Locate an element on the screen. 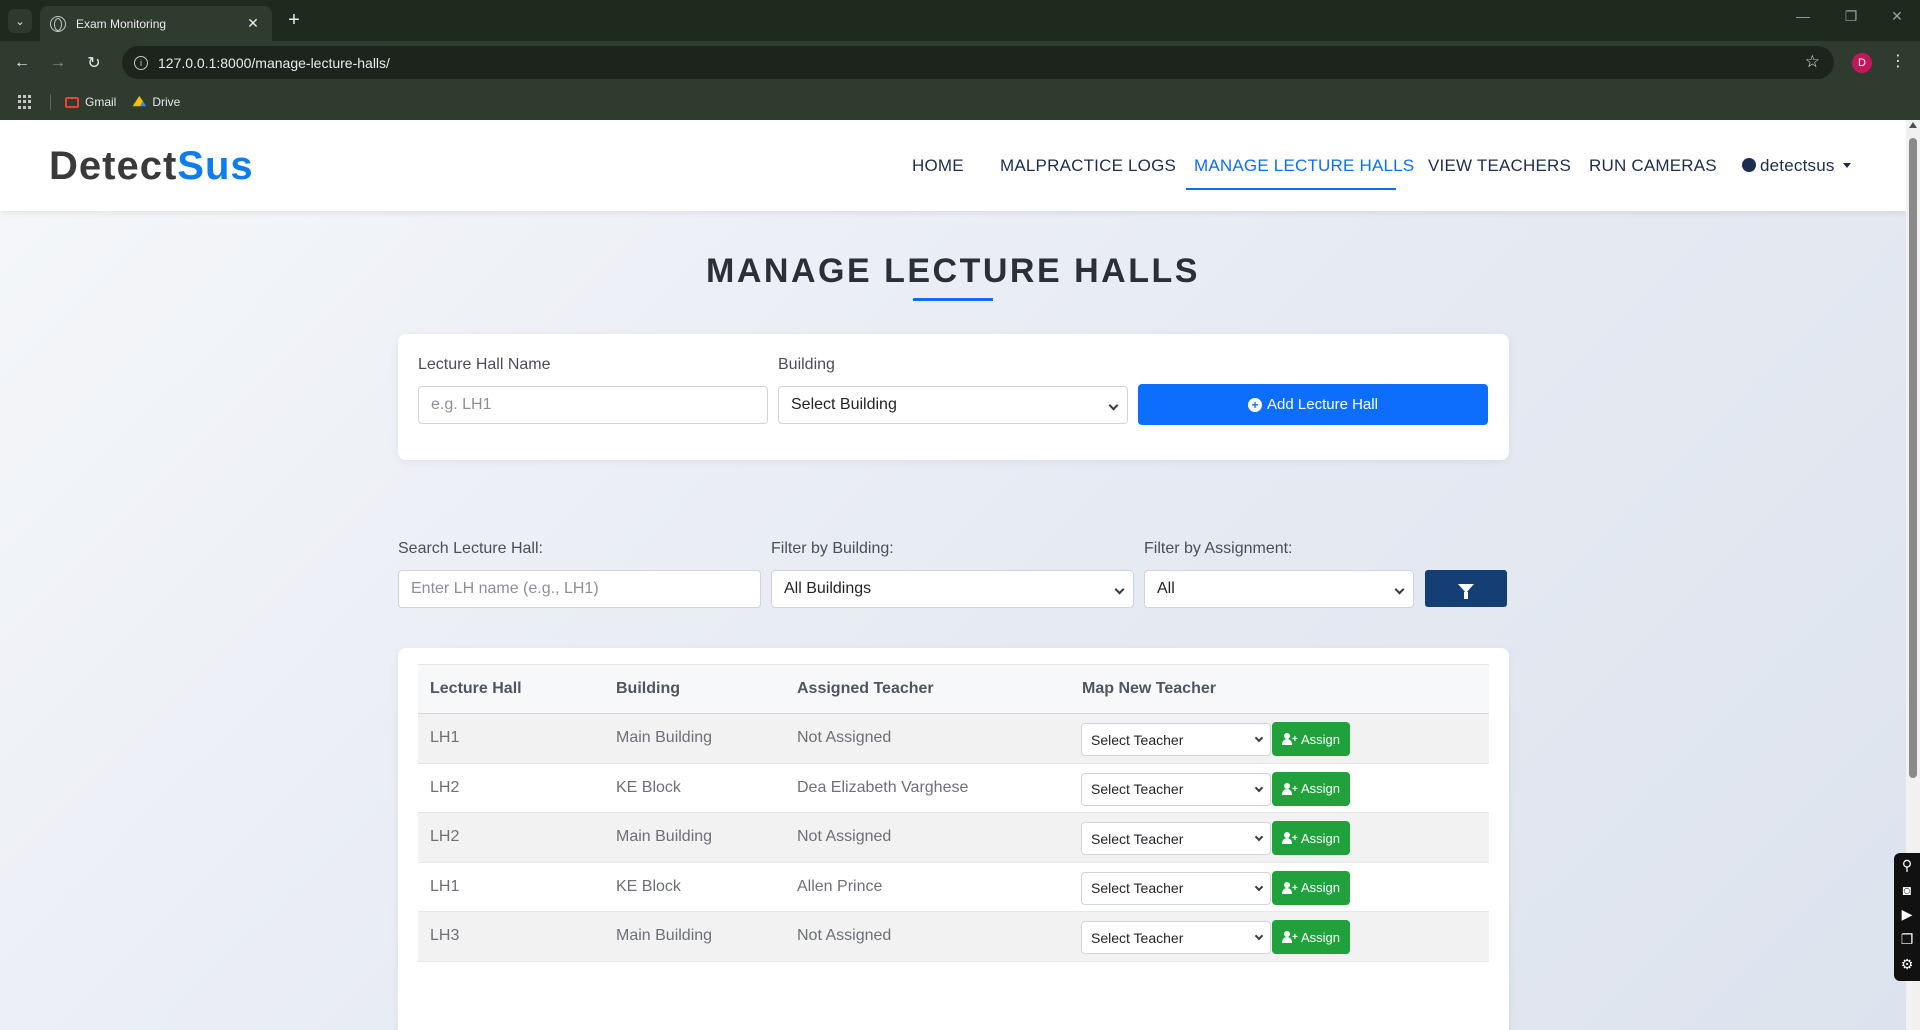  tab-search-button: ⌄ is located at coordinates (20, 21).